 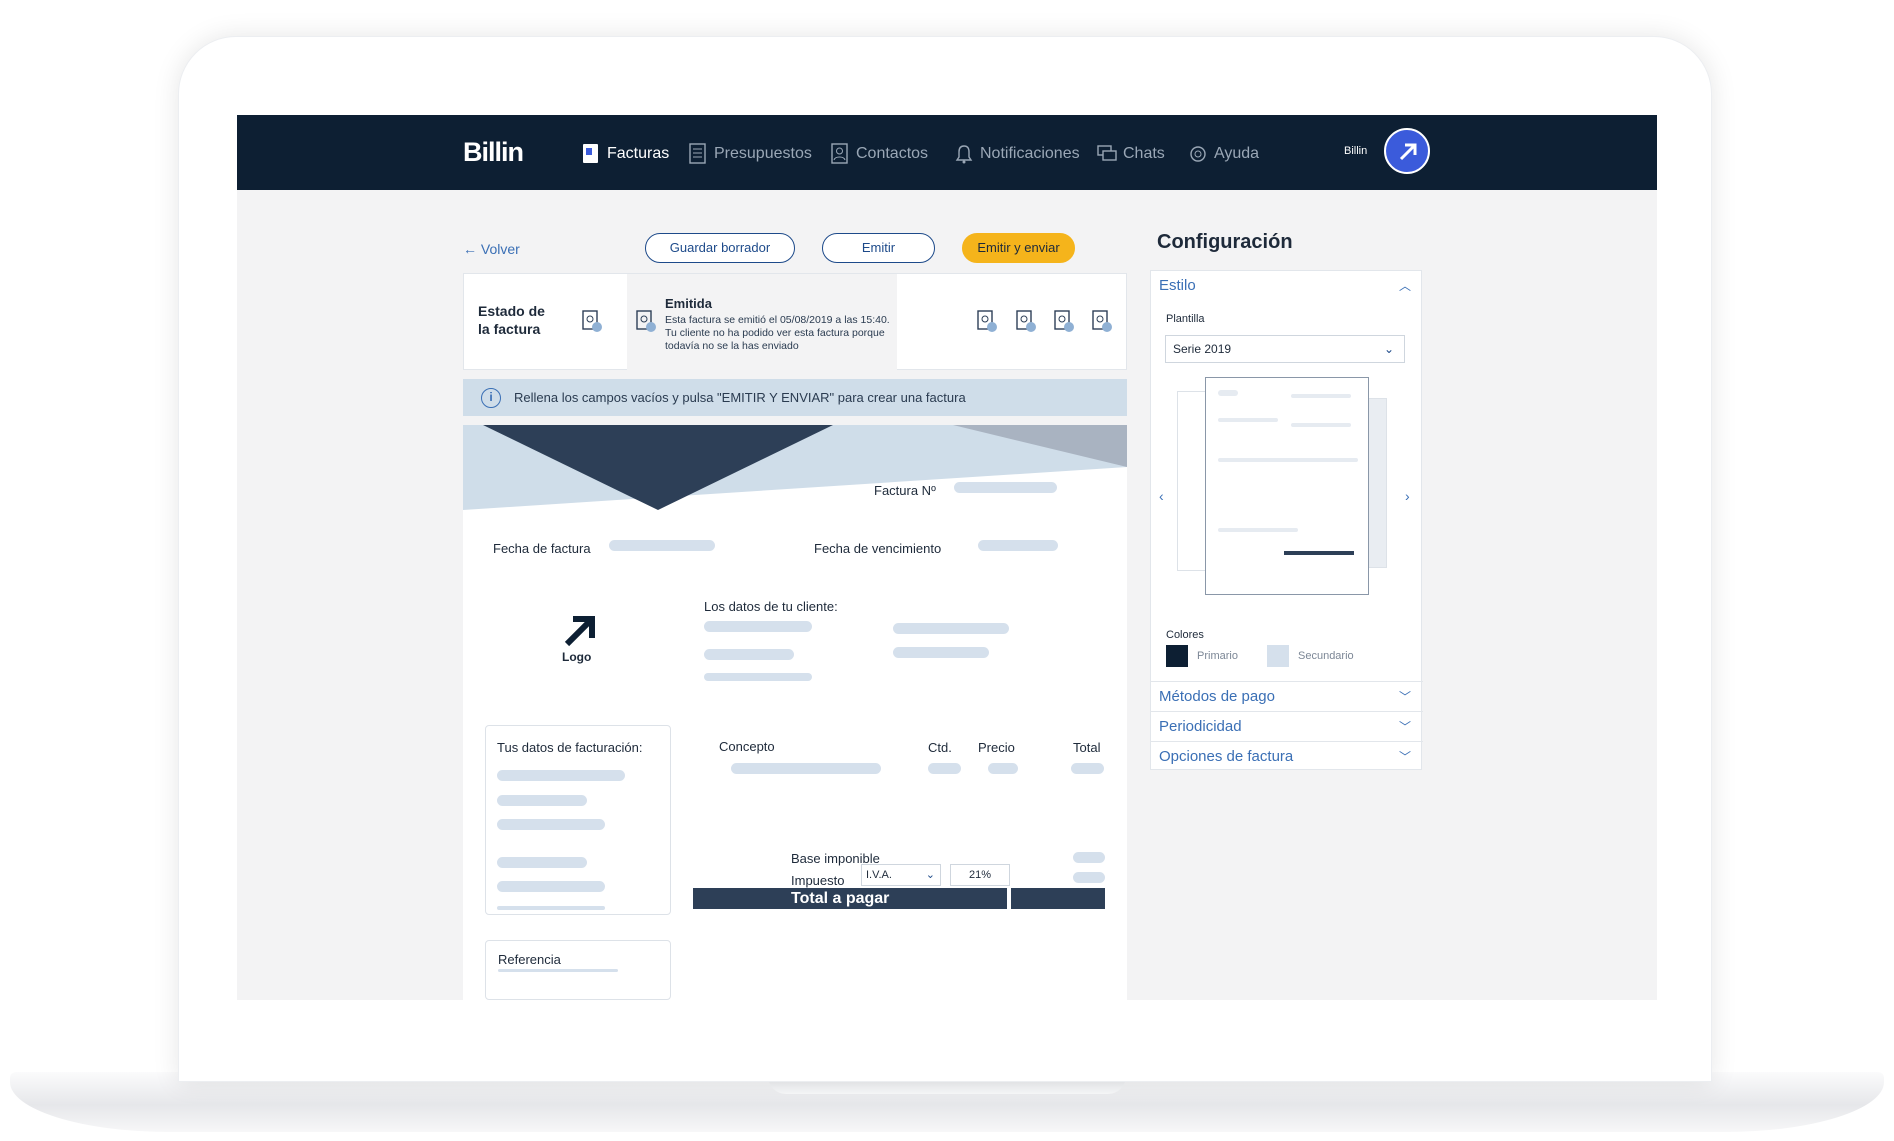 I want to click on col-concept: Concepto, so click(x=747, y=746).